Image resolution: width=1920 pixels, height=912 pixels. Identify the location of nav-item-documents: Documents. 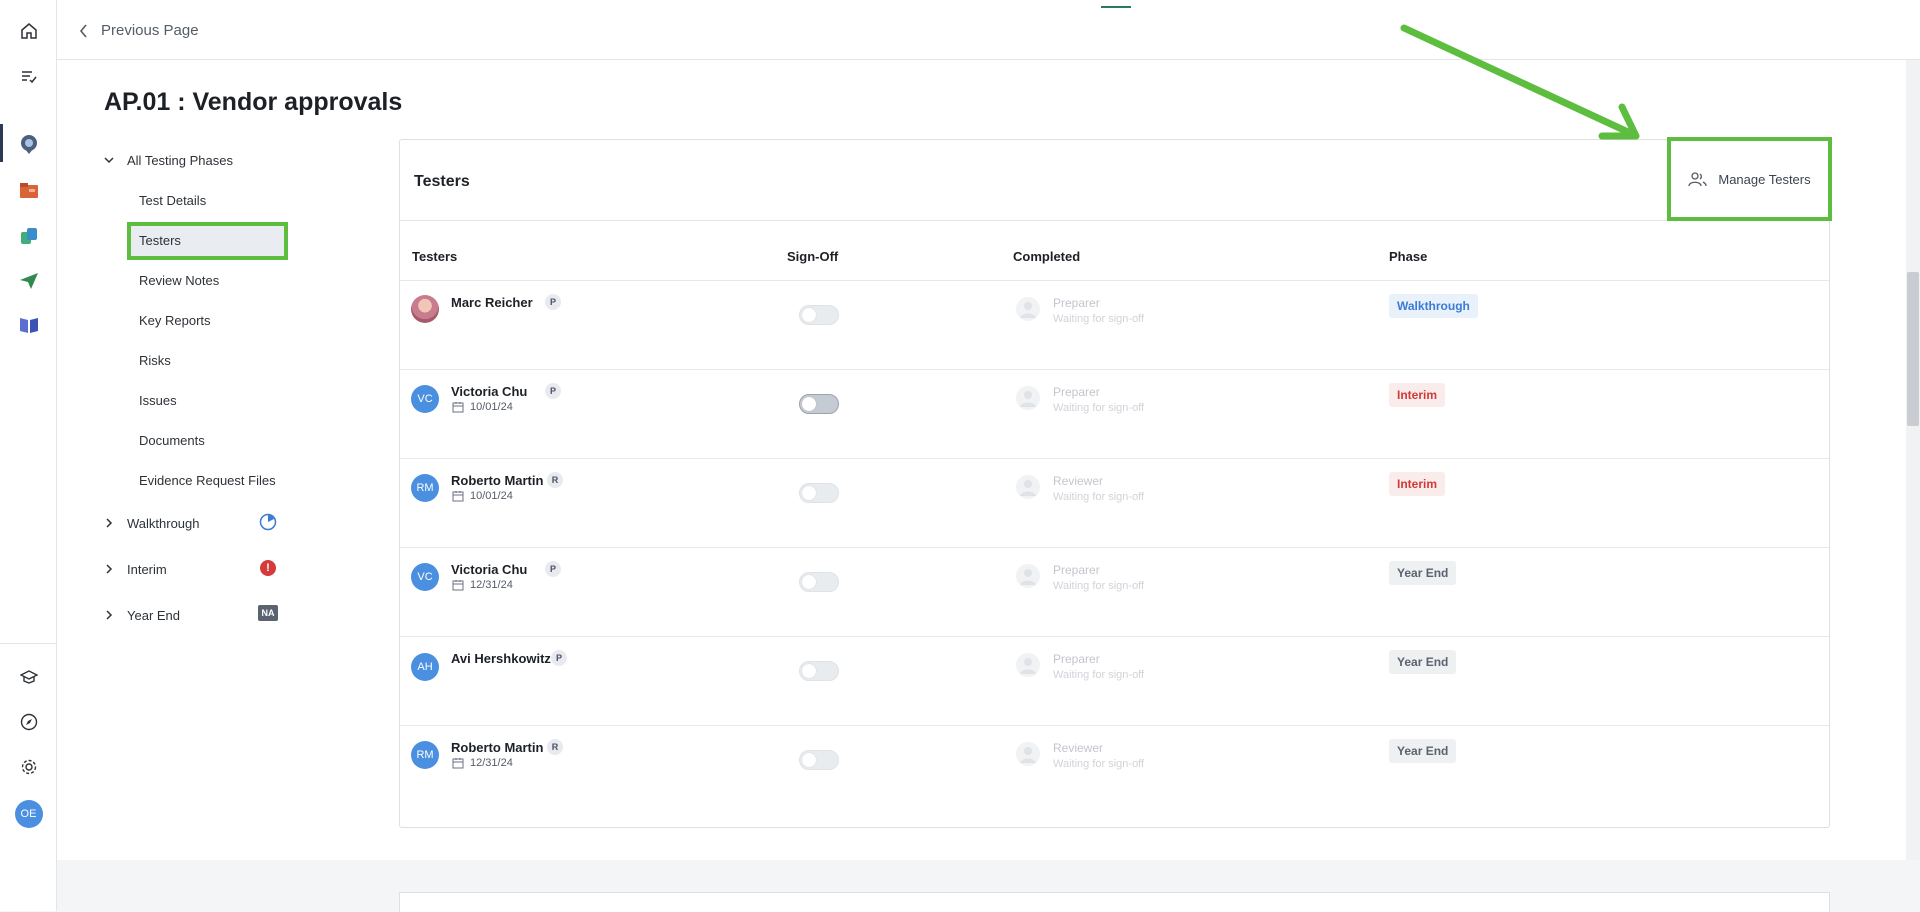
(172, 440).